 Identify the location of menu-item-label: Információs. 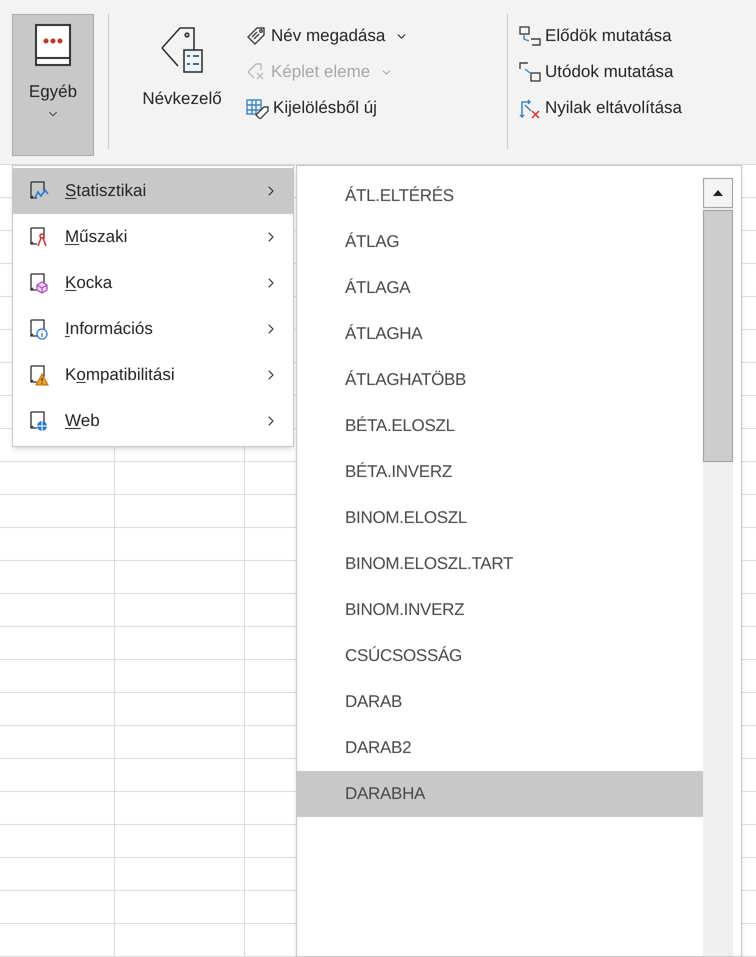
(109, 329).